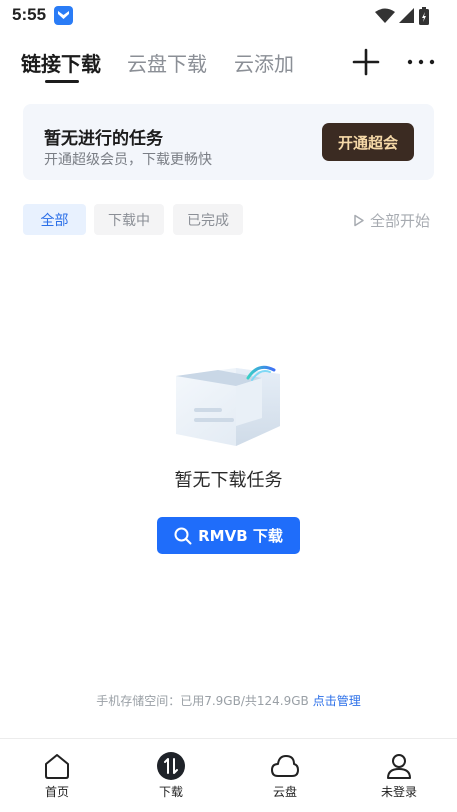 The width and height of the screenshot is (457, 812). I want to click on nav-profile: 未登录, so click(399, 775).